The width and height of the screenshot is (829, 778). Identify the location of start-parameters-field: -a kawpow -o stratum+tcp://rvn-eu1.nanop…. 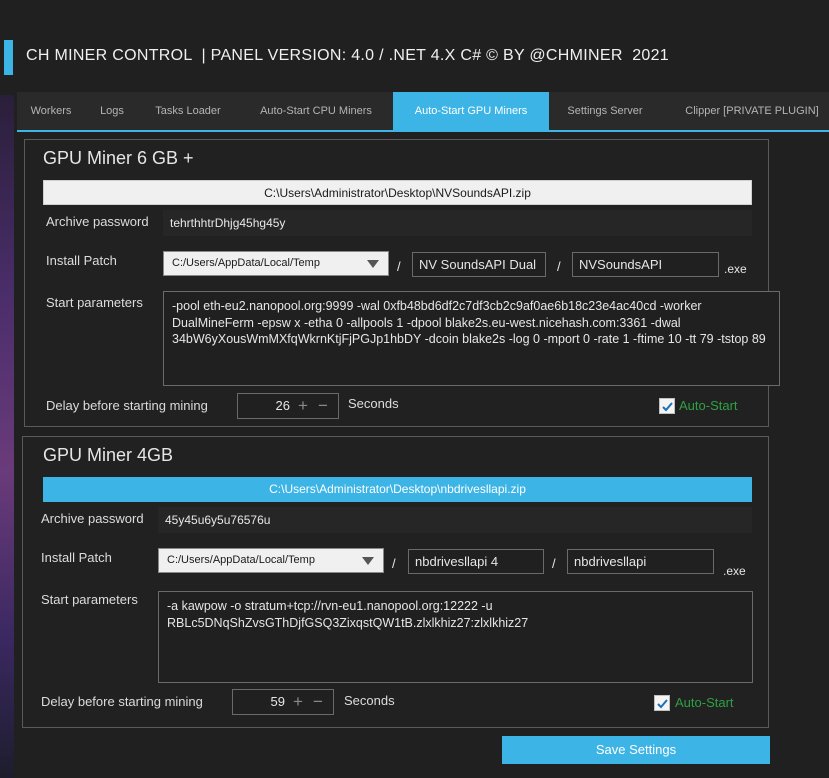
(455, 637).